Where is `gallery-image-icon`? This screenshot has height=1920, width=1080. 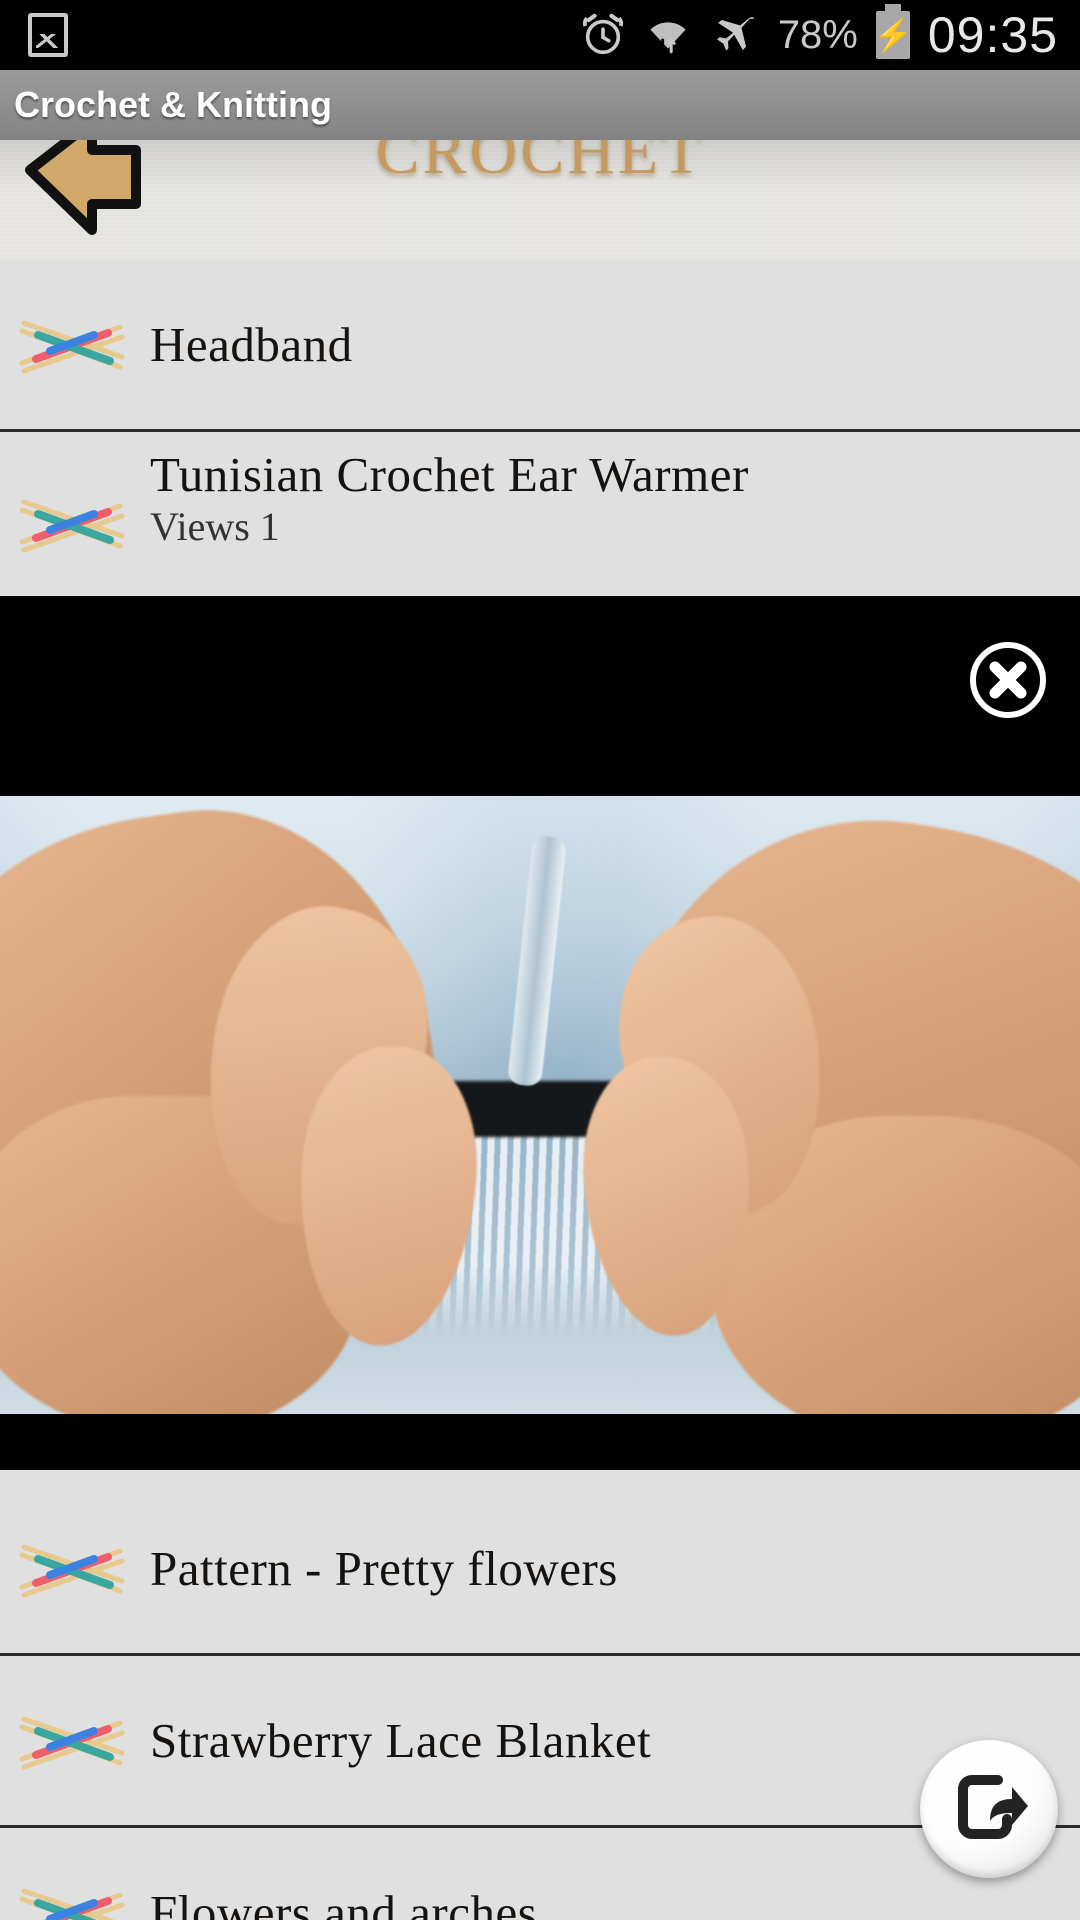 gallery-image-icon is located at coordinates (48, 35).